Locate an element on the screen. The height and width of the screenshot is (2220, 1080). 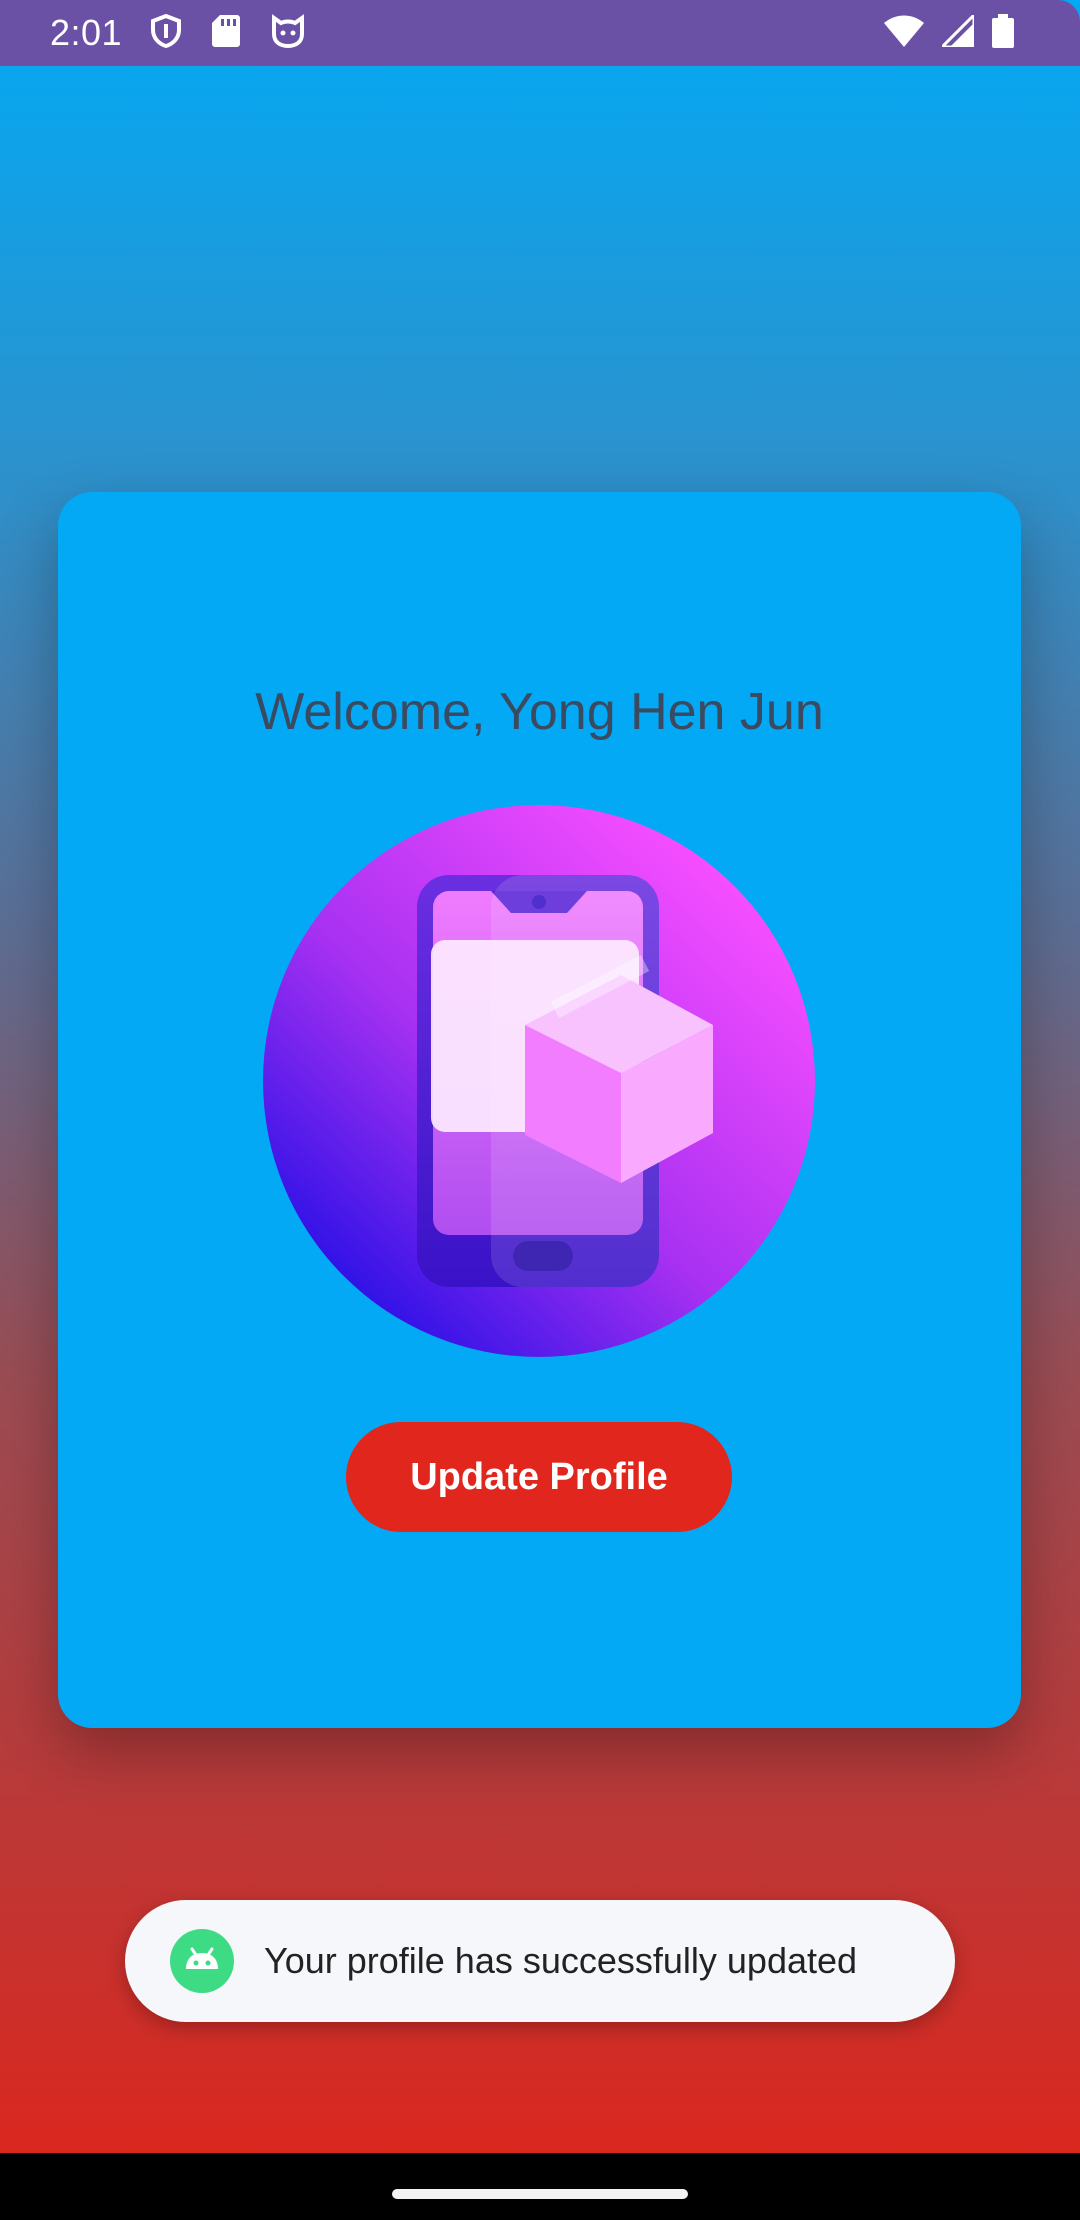
cat-face-icon is located at coordinates (288, 33).